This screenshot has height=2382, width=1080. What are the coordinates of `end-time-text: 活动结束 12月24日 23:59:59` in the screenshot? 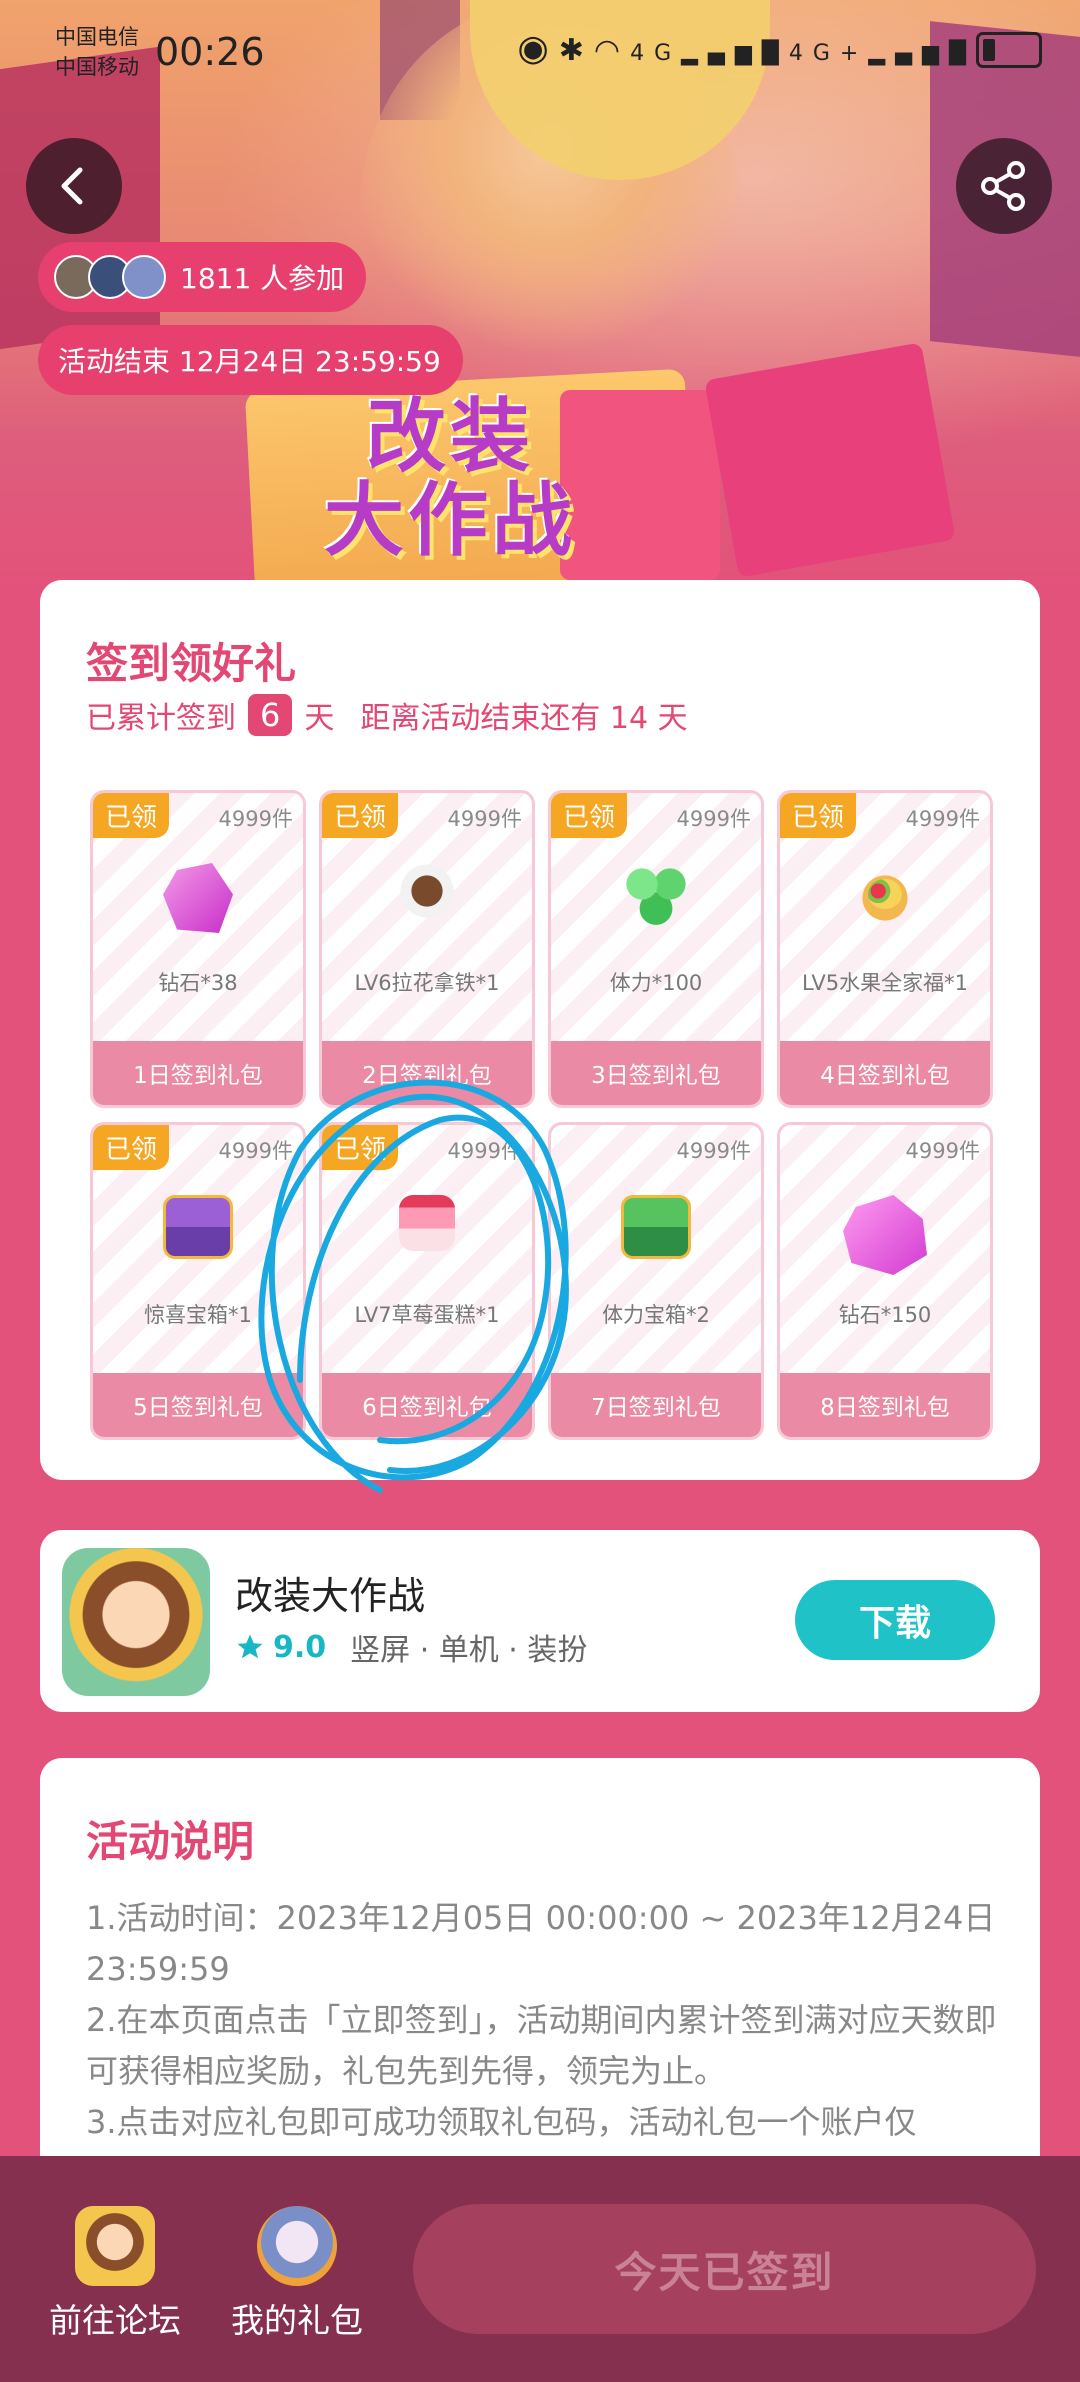 It's located at (249, 361).